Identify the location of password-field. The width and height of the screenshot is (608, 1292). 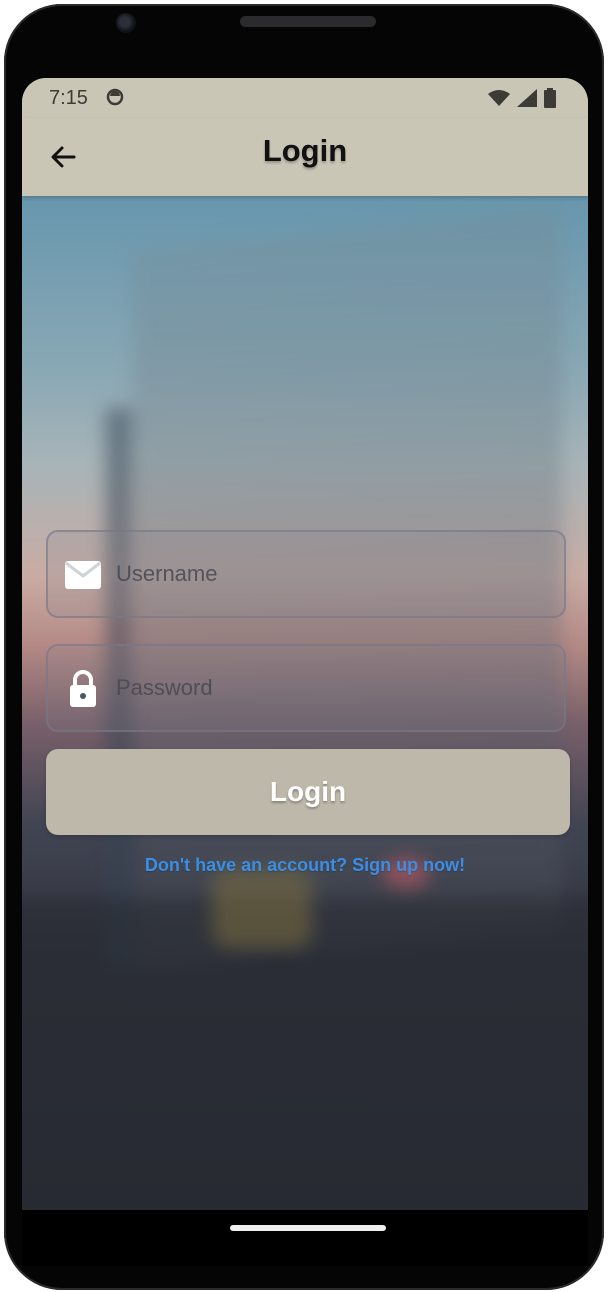
(306, 688).